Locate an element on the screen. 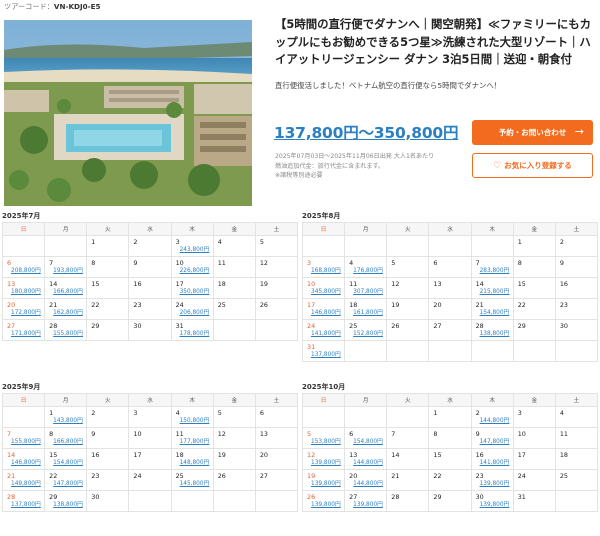 This screenshot has height=536, width=600. calendar-day: 18 161,800円 is located at coordinates (366, 309).